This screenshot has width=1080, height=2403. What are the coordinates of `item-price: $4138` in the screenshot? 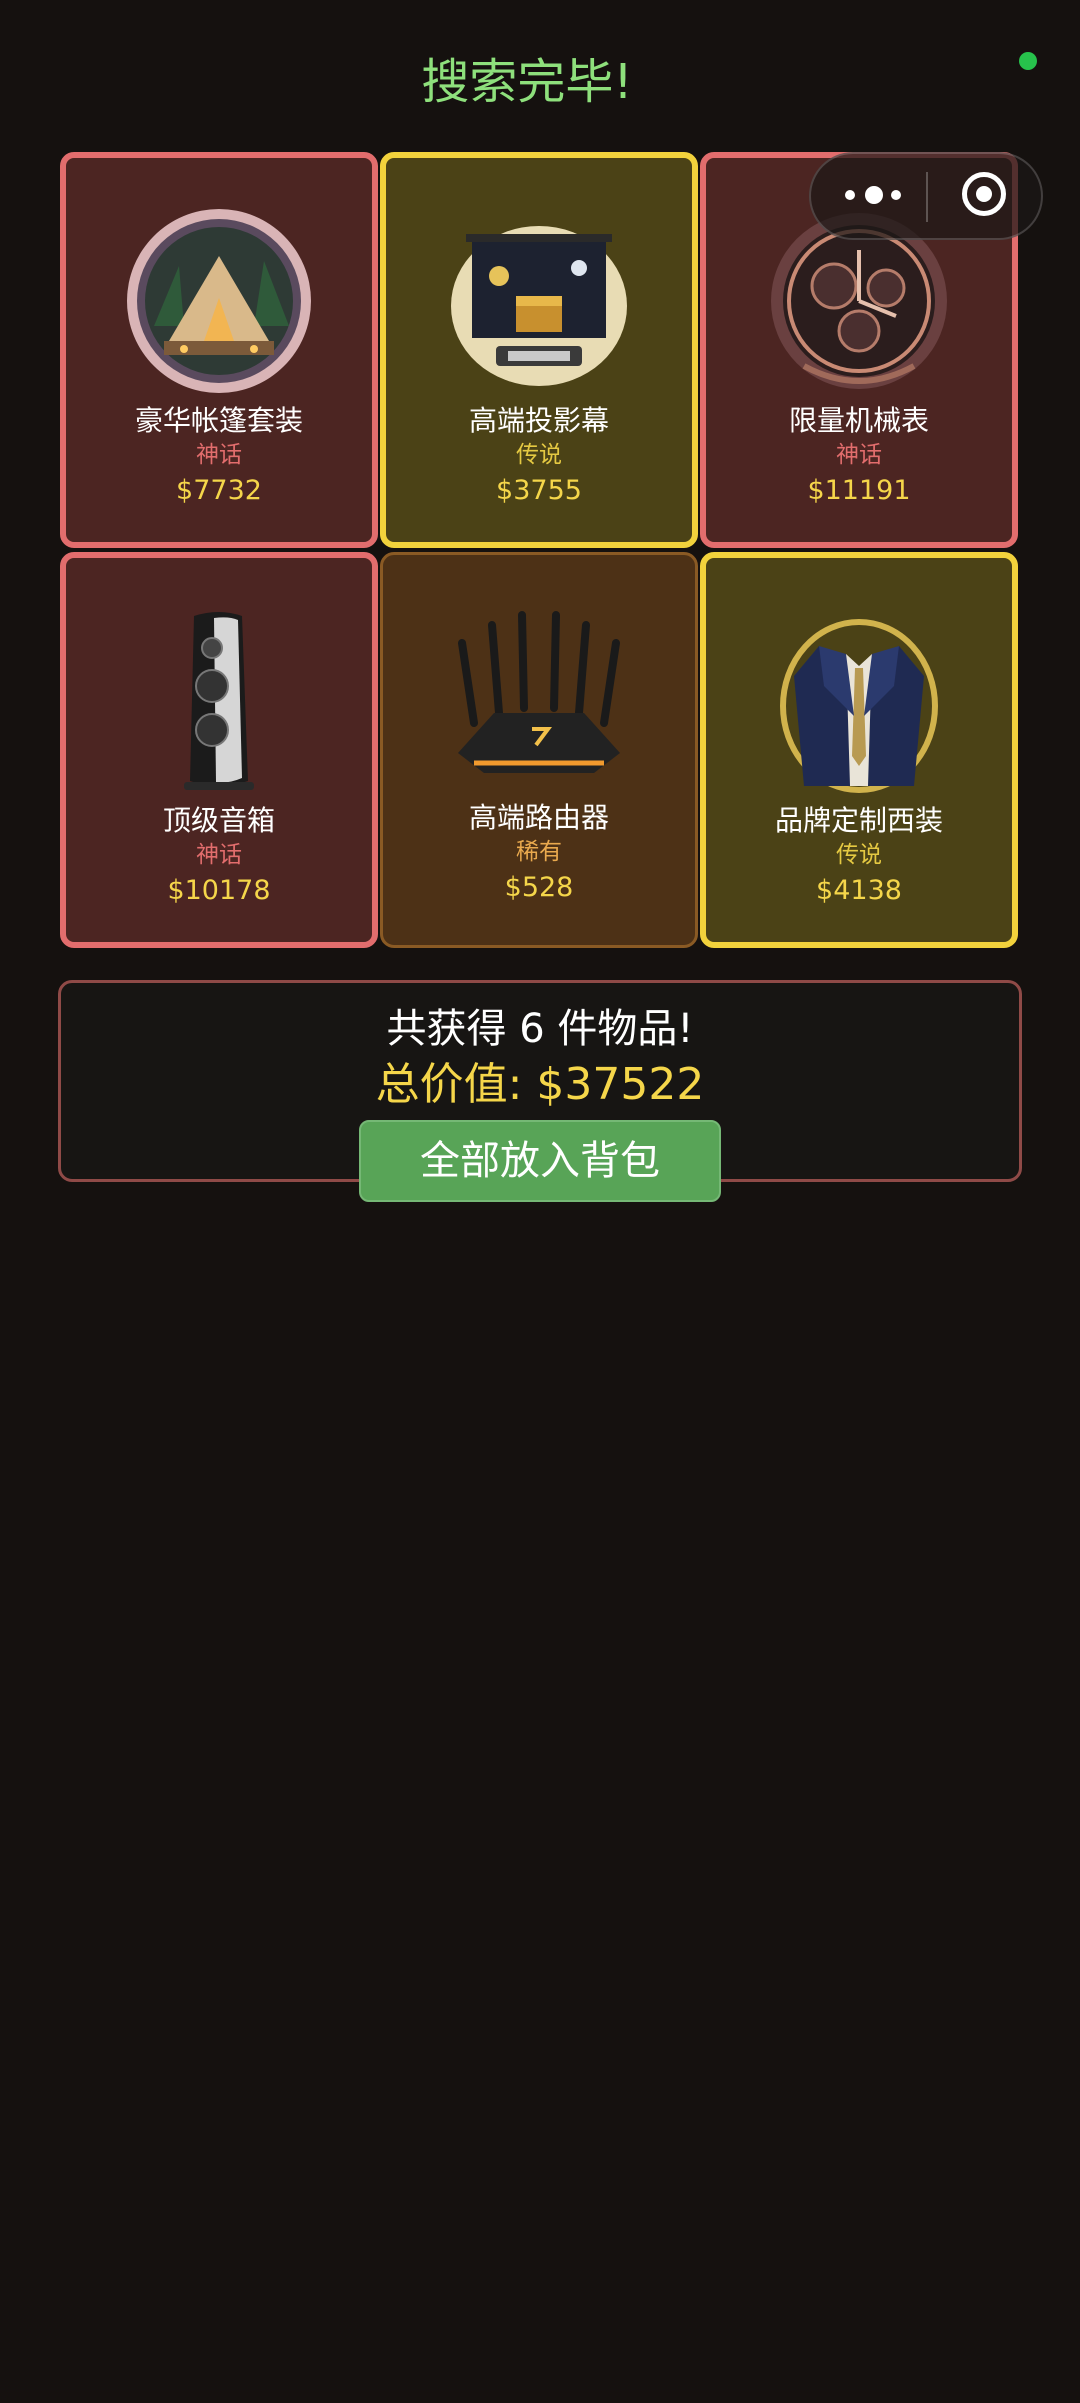 It's located at (859, 890).